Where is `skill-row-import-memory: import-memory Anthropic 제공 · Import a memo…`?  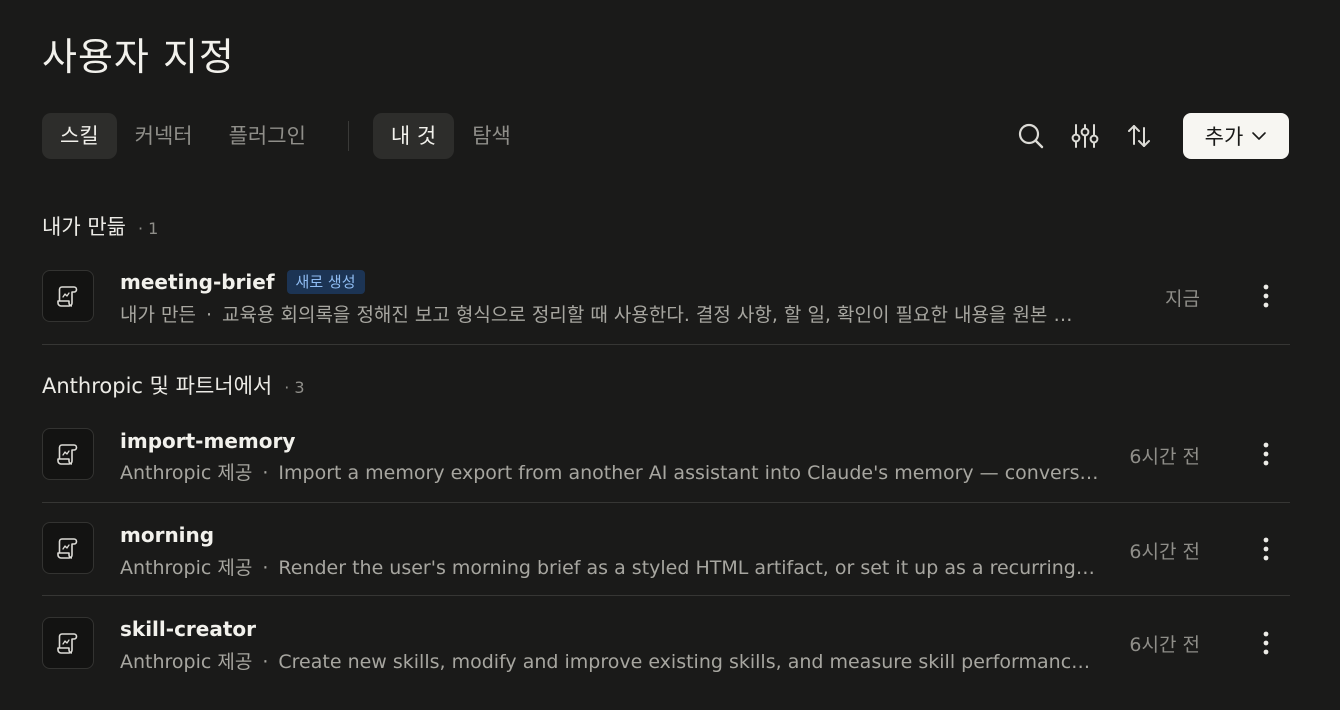
skill-row-import-memory: import-memory Anthropic 제공 · Import a memo… is located at coordinates (666, 456).